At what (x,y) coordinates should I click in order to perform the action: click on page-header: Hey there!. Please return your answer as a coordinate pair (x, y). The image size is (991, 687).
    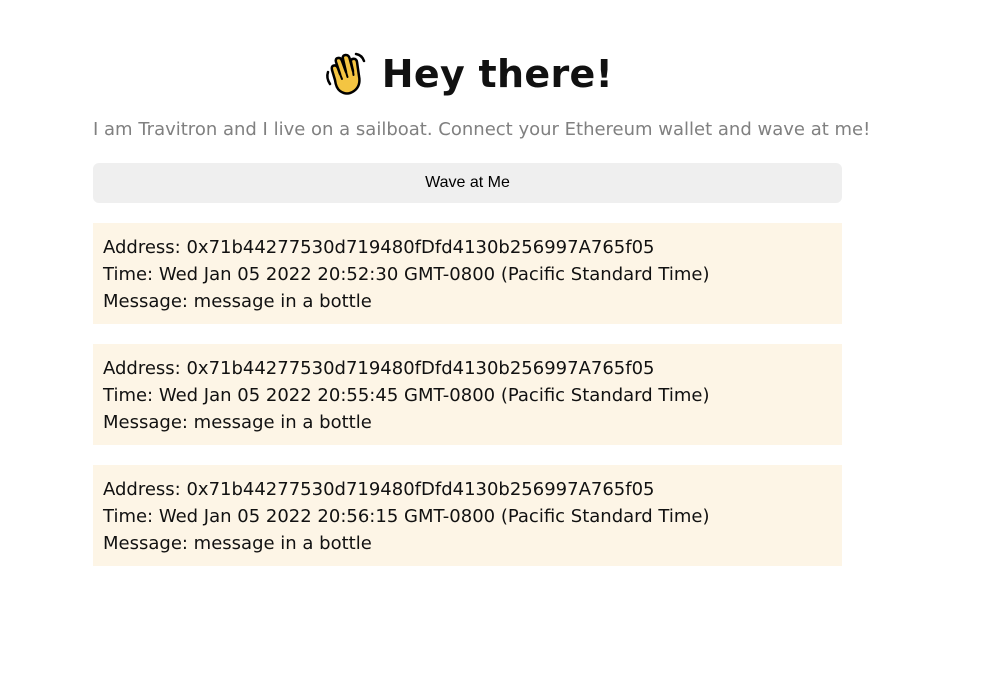
    Looking at the image, I should click on (467, 74).